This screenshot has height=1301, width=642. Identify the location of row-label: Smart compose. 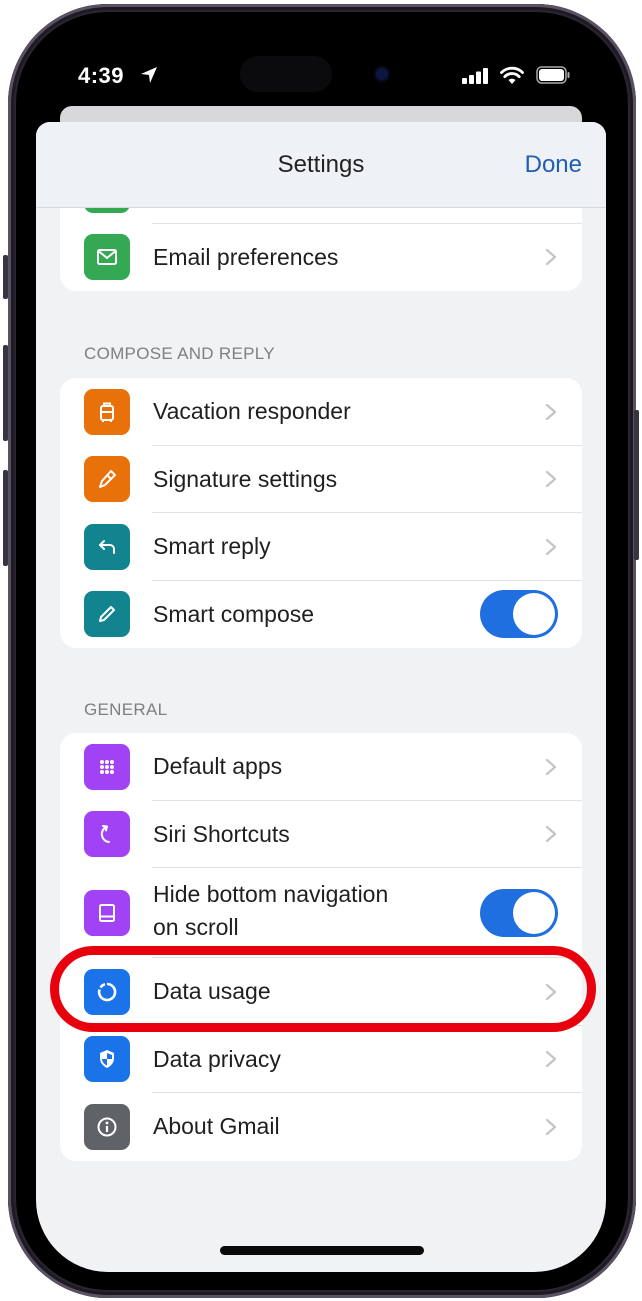
(234, 613).